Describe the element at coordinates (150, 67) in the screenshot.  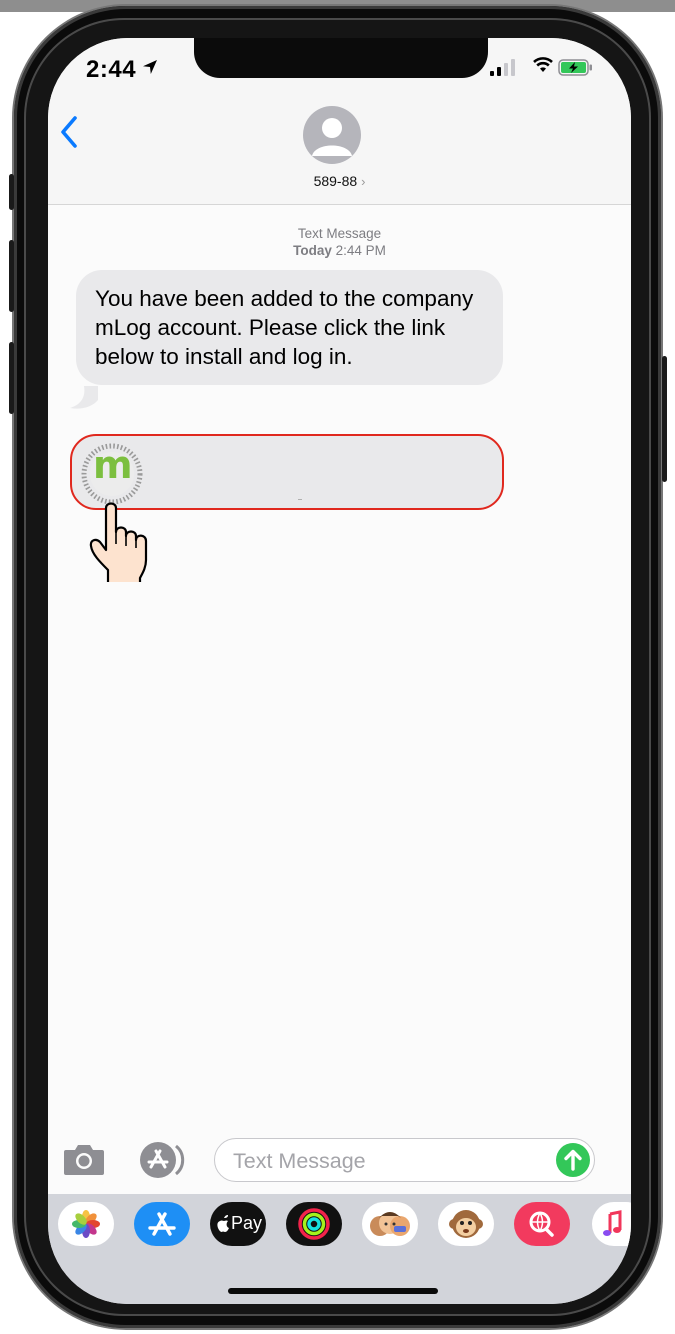
I see `location-arrow-icon` at that location.